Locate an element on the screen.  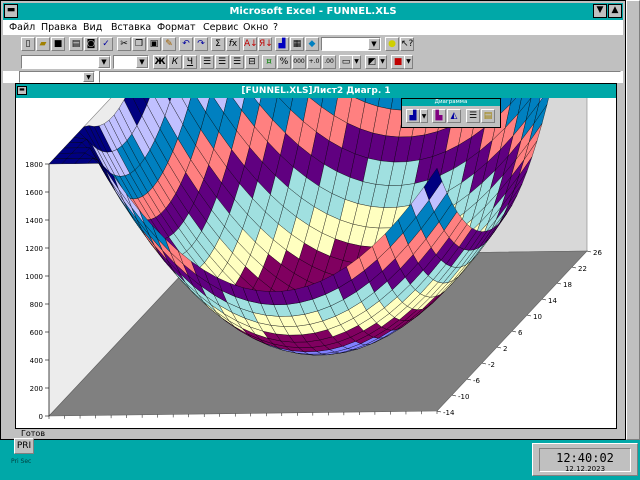
help-button: ↖? is located at coordinates (407, 44).